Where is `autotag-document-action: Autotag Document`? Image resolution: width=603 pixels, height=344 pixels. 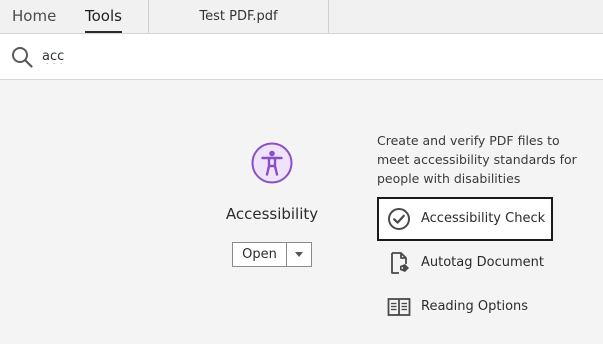
autotag-document-action: Autotag Document is located at coordinates (465, 263).